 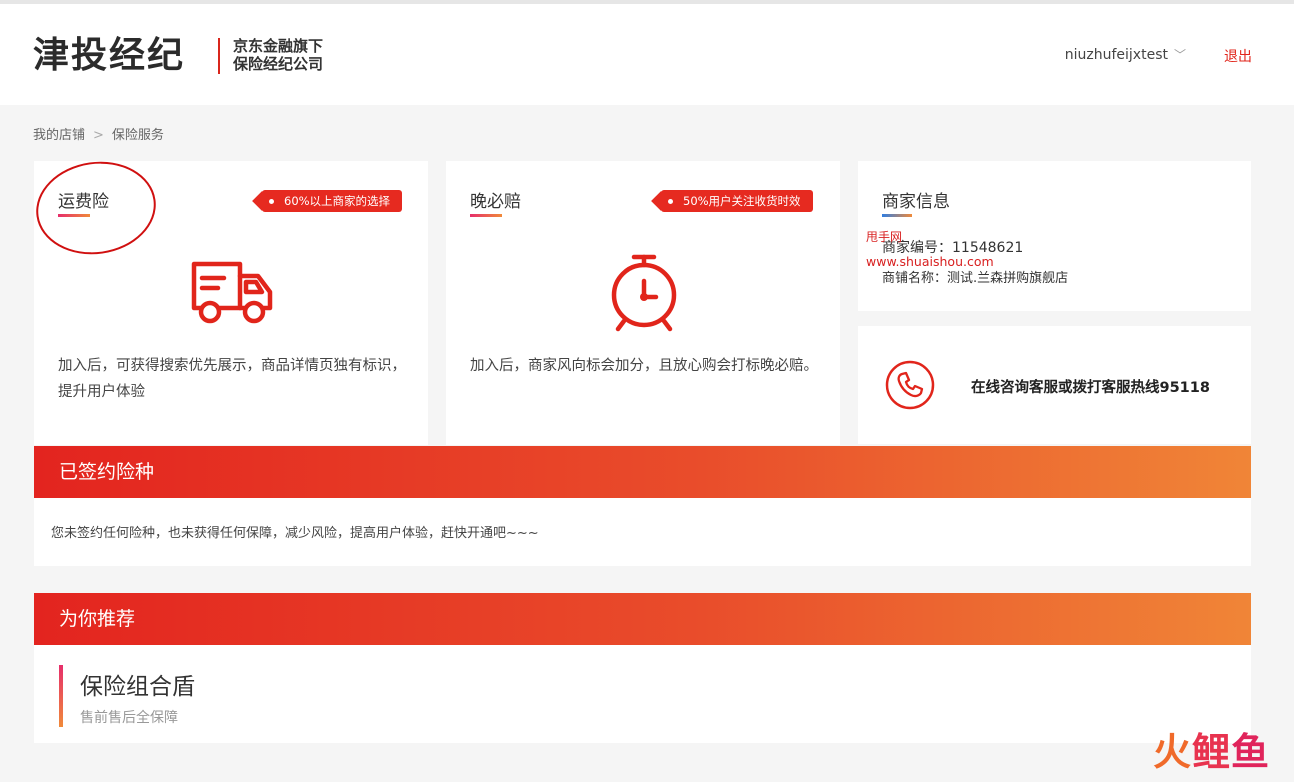 What do you see at coordinates (109, 55) in the screenshot?
I see `logo-text: 津投经纪` at bounding box center [109, 55].